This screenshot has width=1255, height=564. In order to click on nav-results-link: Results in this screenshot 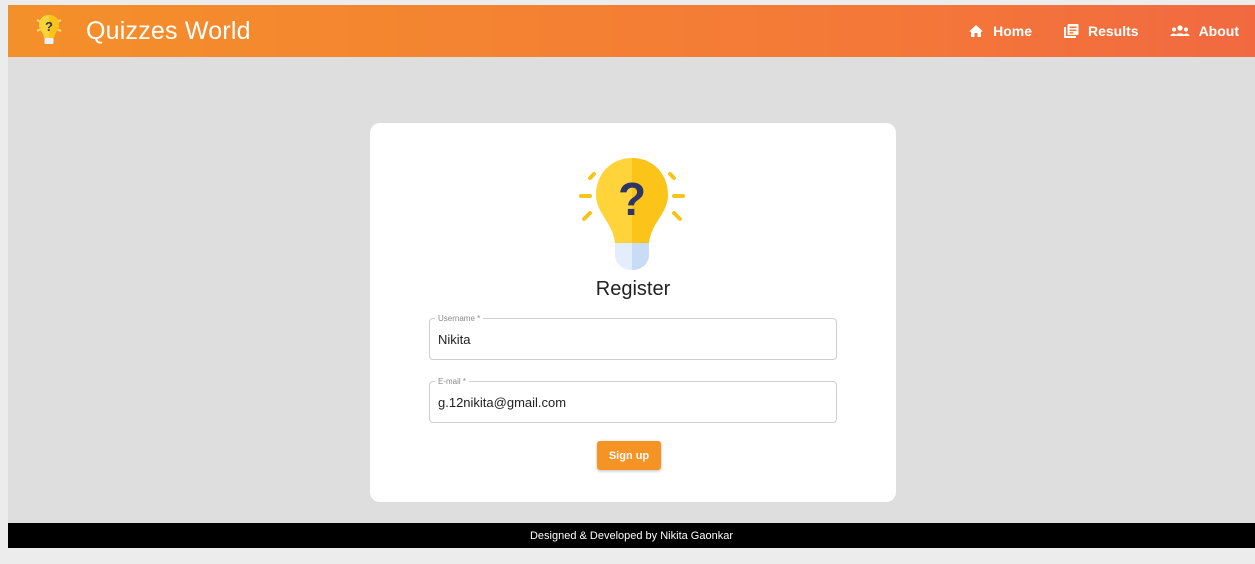, I will do `click(1101, 31)`.